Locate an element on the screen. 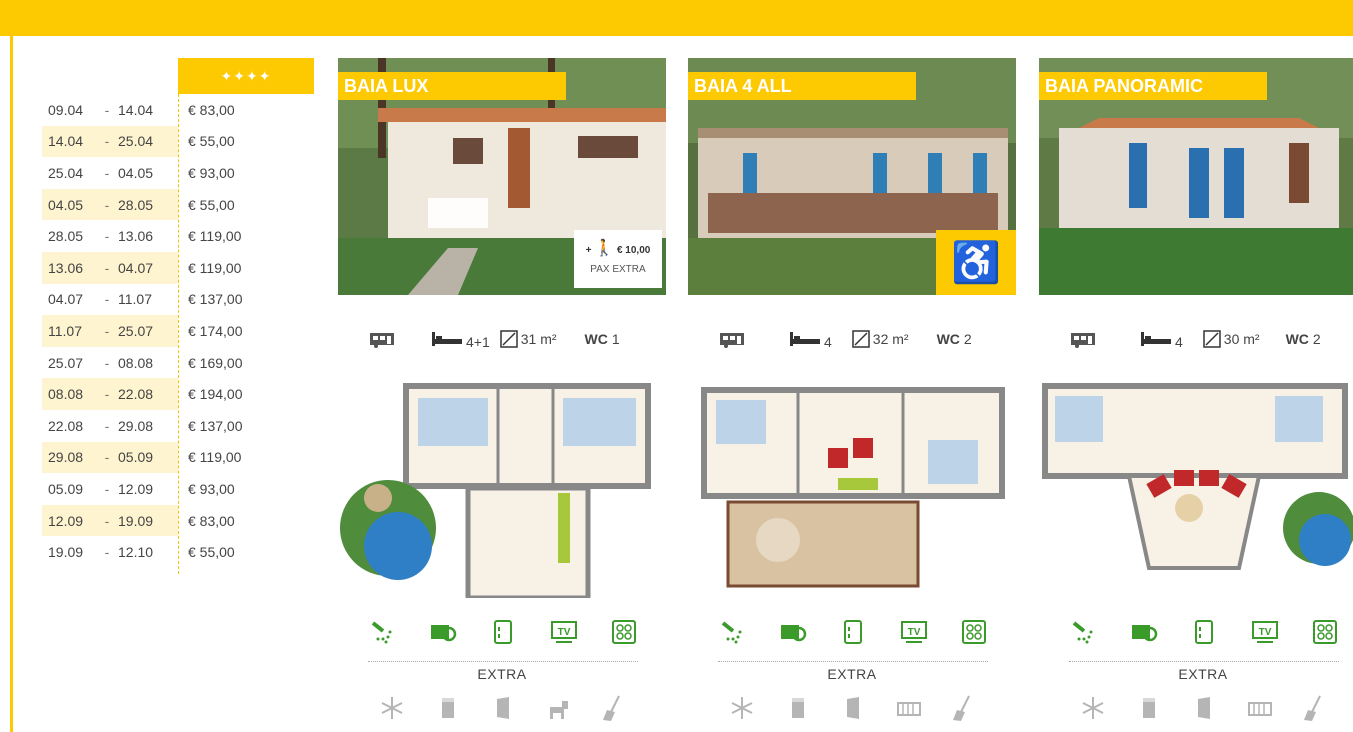  area-value: 32 m² is located at coordinates (890, 339).